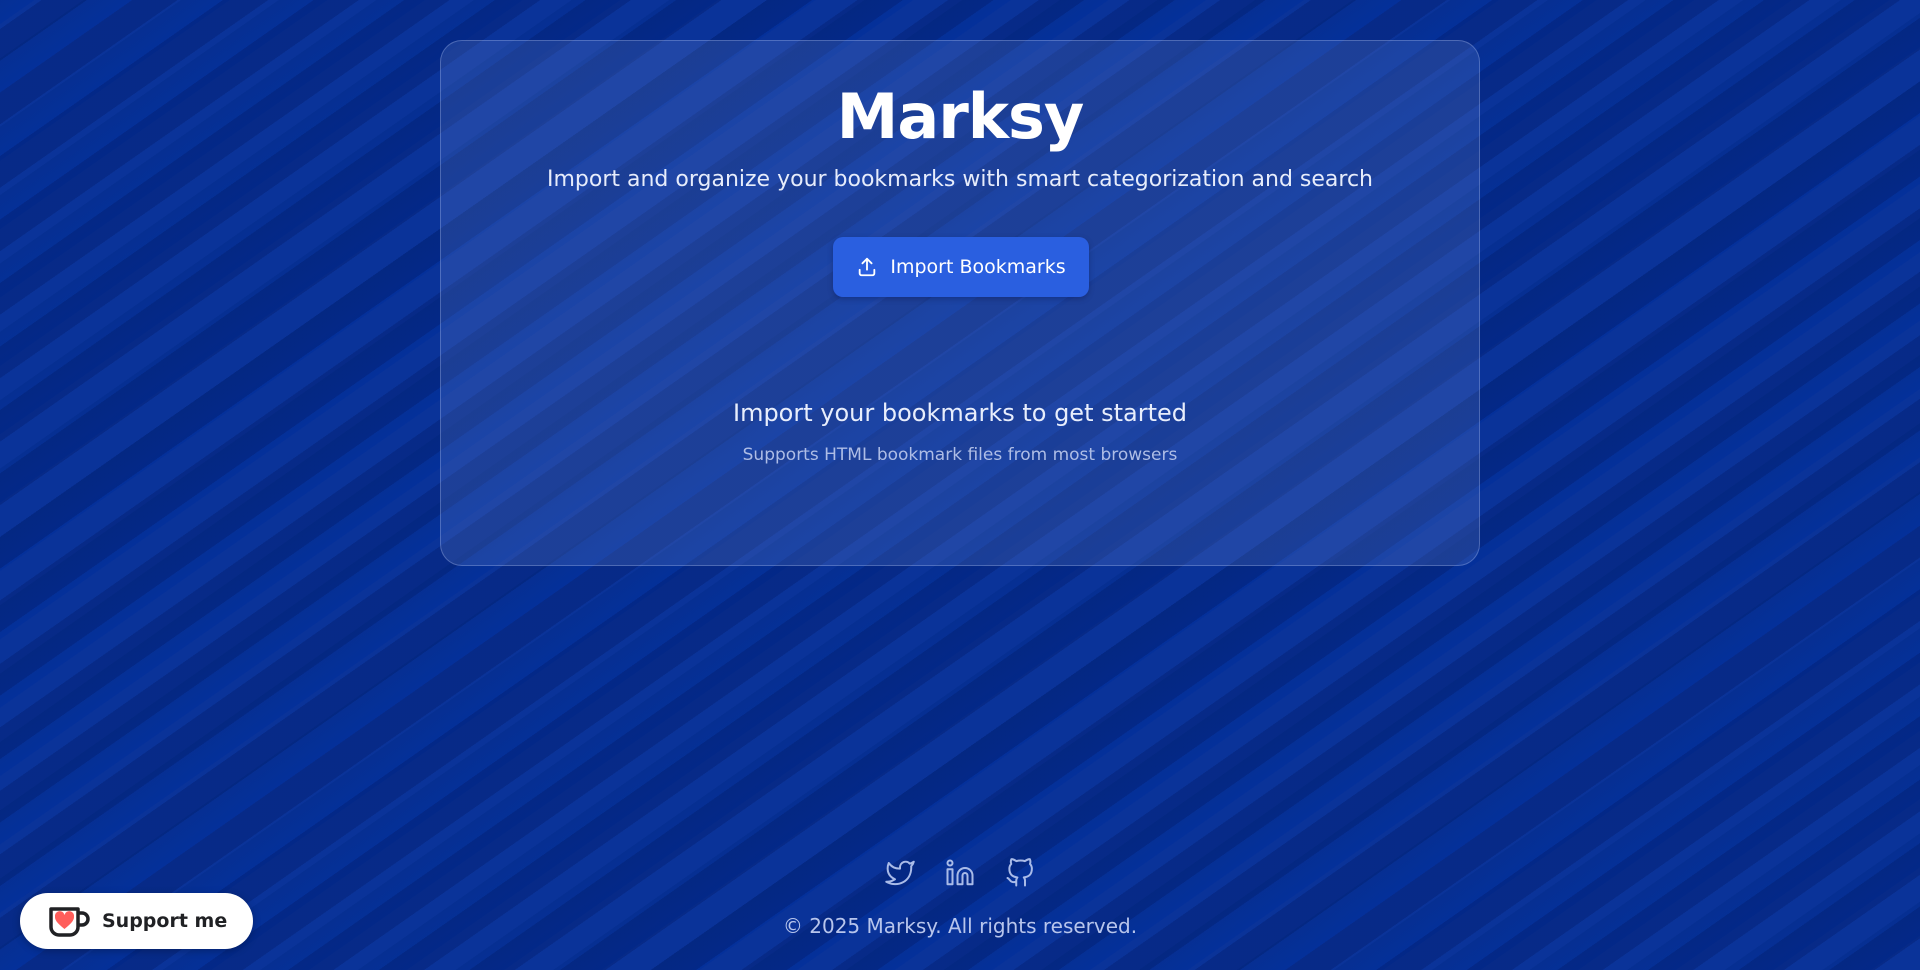 This screenshot has width=1920, height=970. What do you see at coordinates (165, 921) in the screenshot?
I see `support-me-label: Support me` at bounding box center [165, 921].